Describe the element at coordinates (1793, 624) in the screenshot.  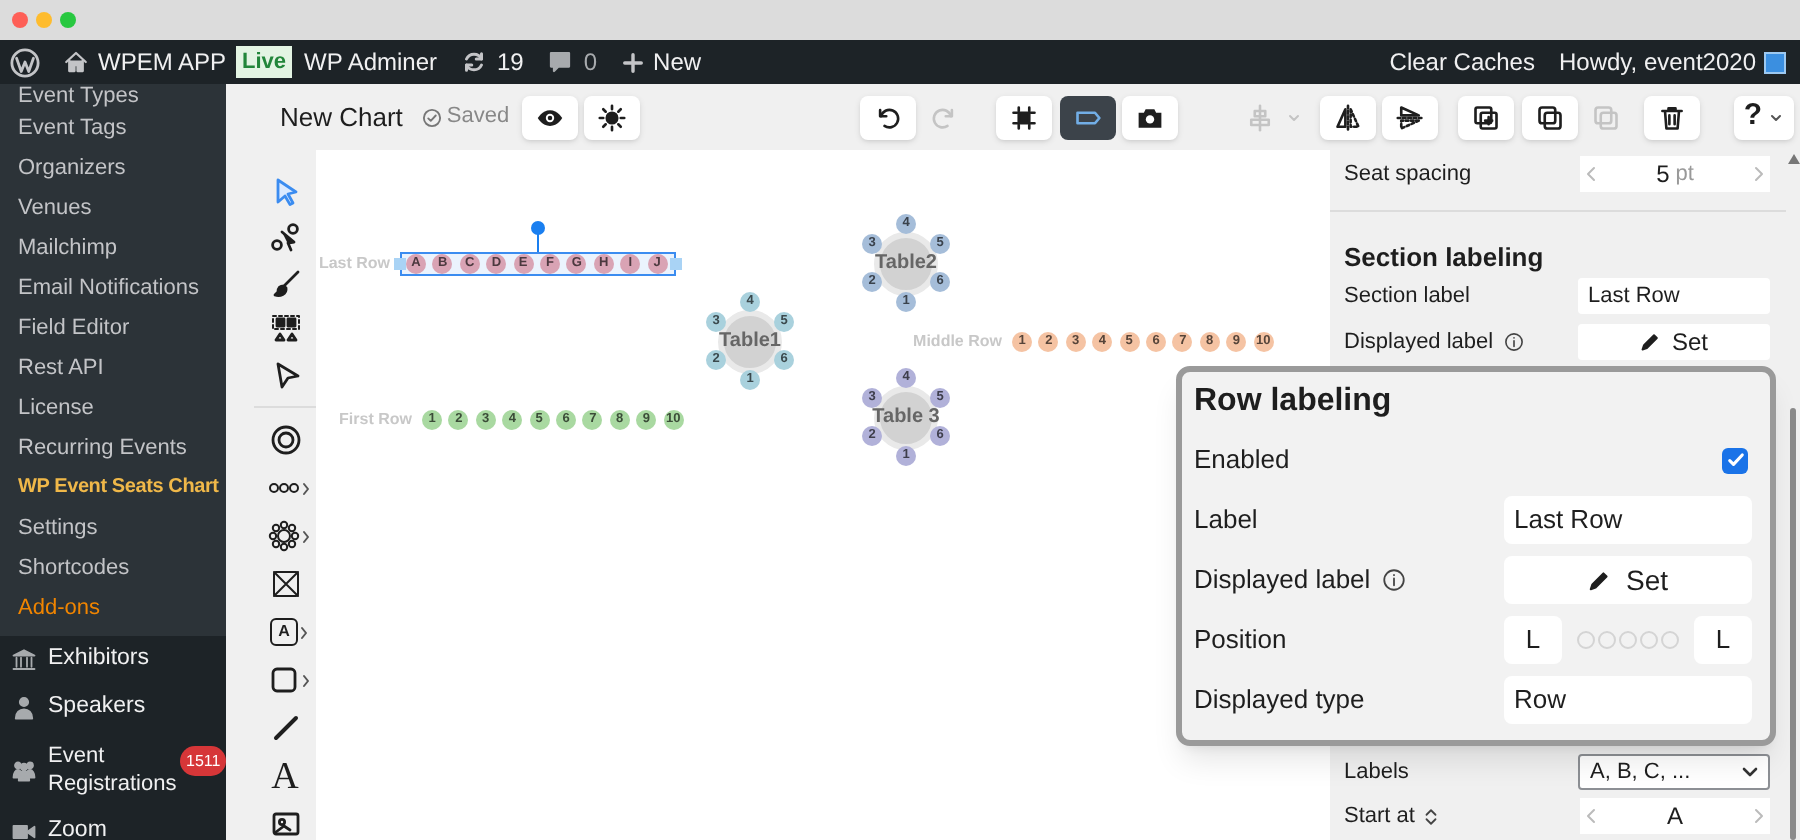
I see `scrollbar-thumb` at that location.